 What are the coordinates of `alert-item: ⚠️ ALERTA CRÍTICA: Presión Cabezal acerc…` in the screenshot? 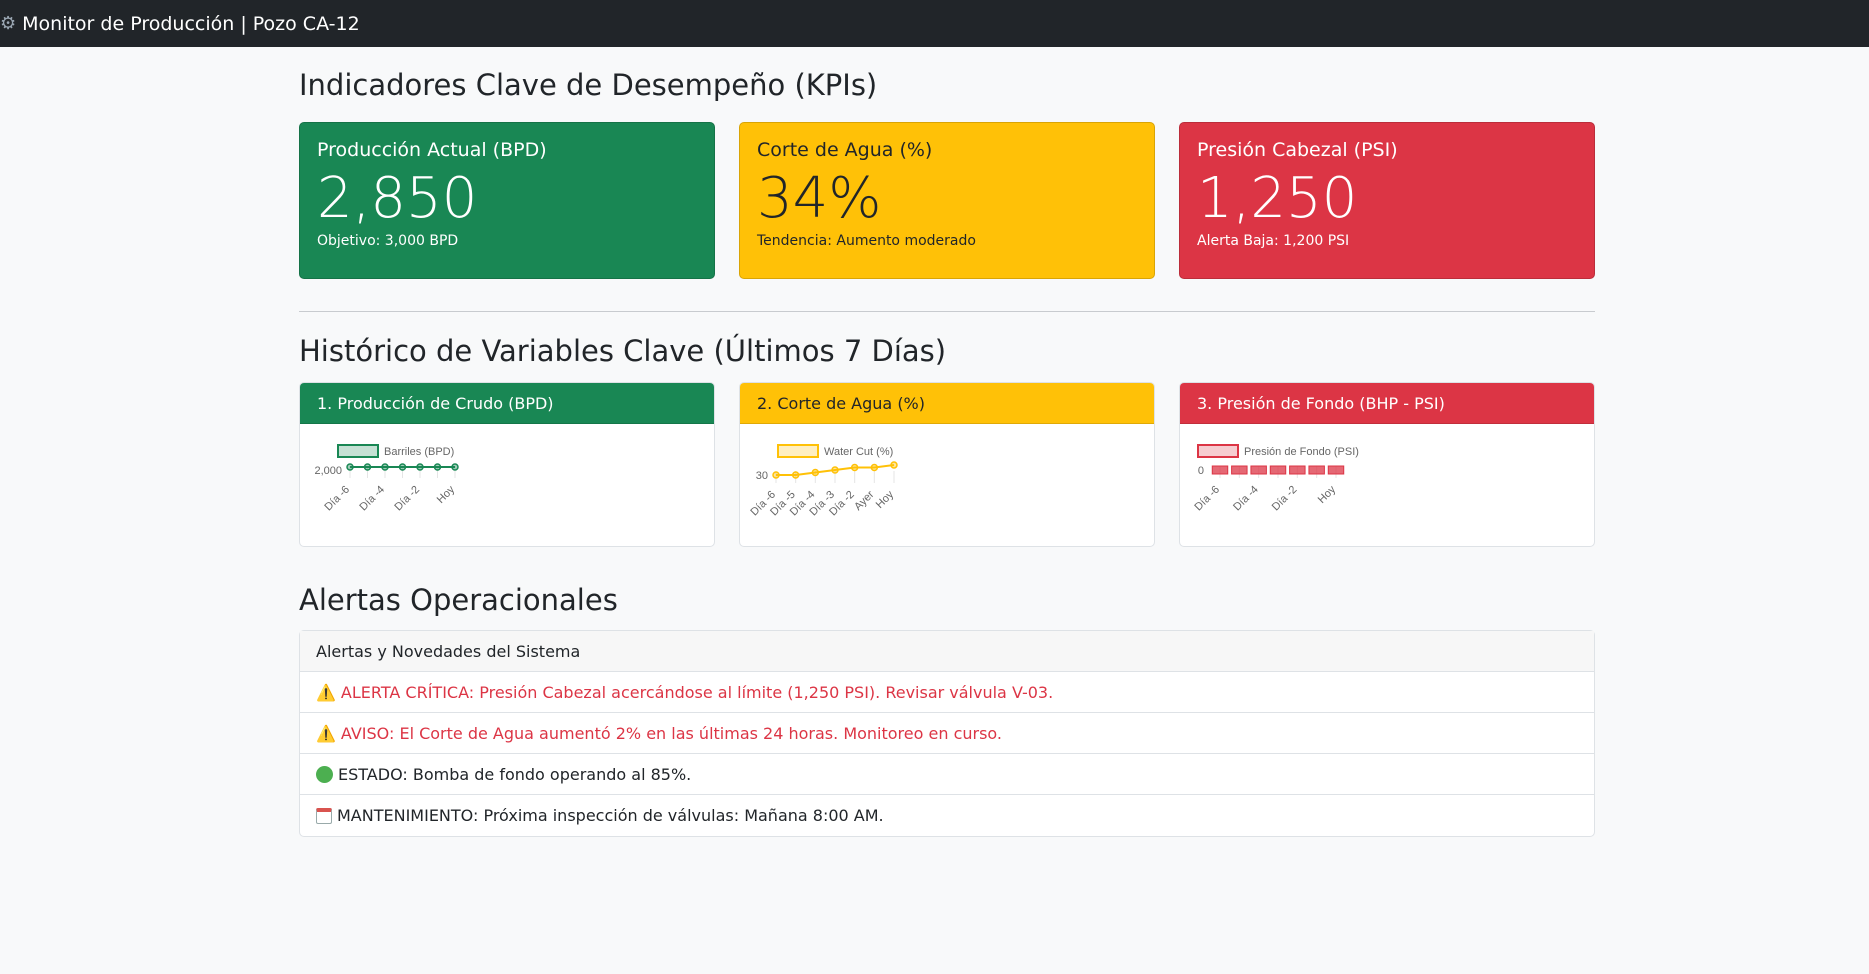 It's located at (947, 692).